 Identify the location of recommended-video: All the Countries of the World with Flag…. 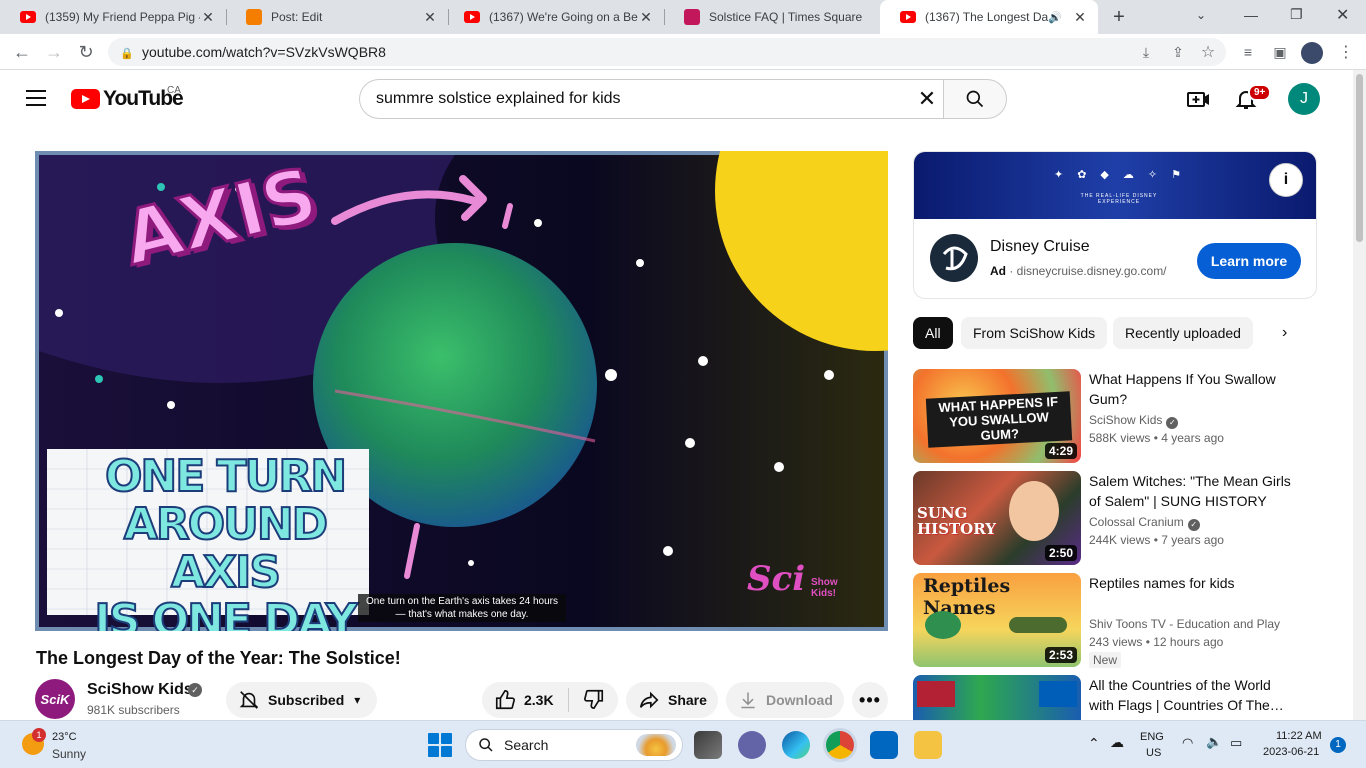
(1133, 697).